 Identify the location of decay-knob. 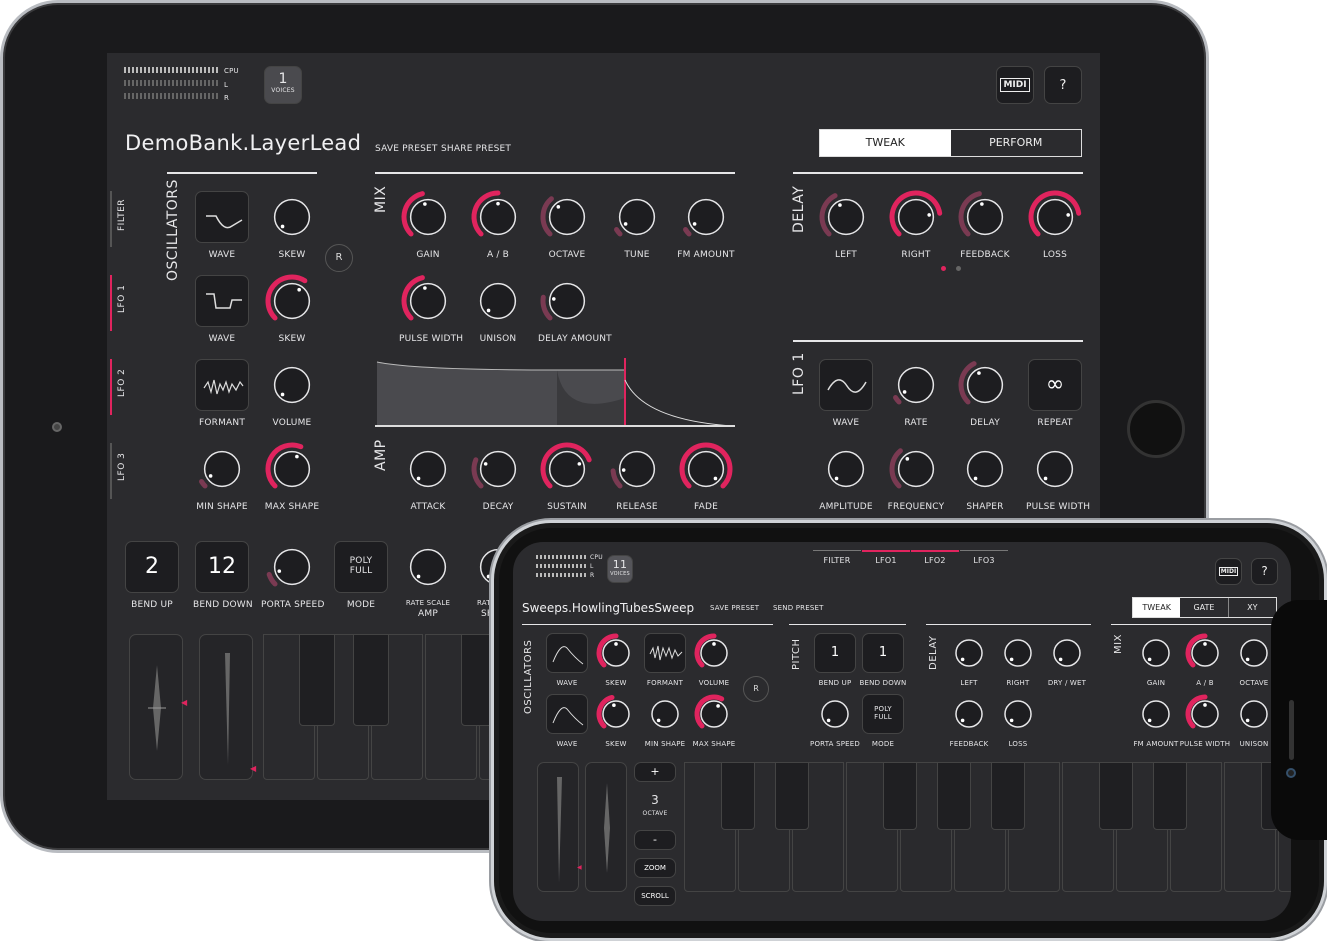
(498, 469).